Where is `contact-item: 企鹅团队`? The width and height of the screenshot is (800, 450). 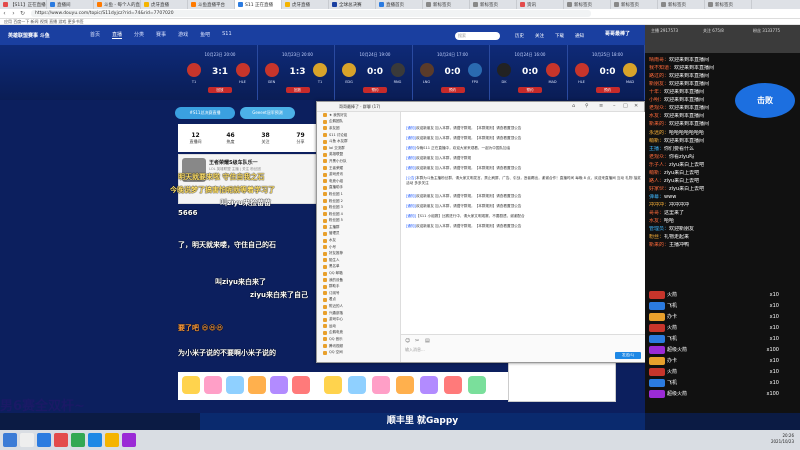 contact-item: 企鹅团队 is located at coordinates (358, 122).